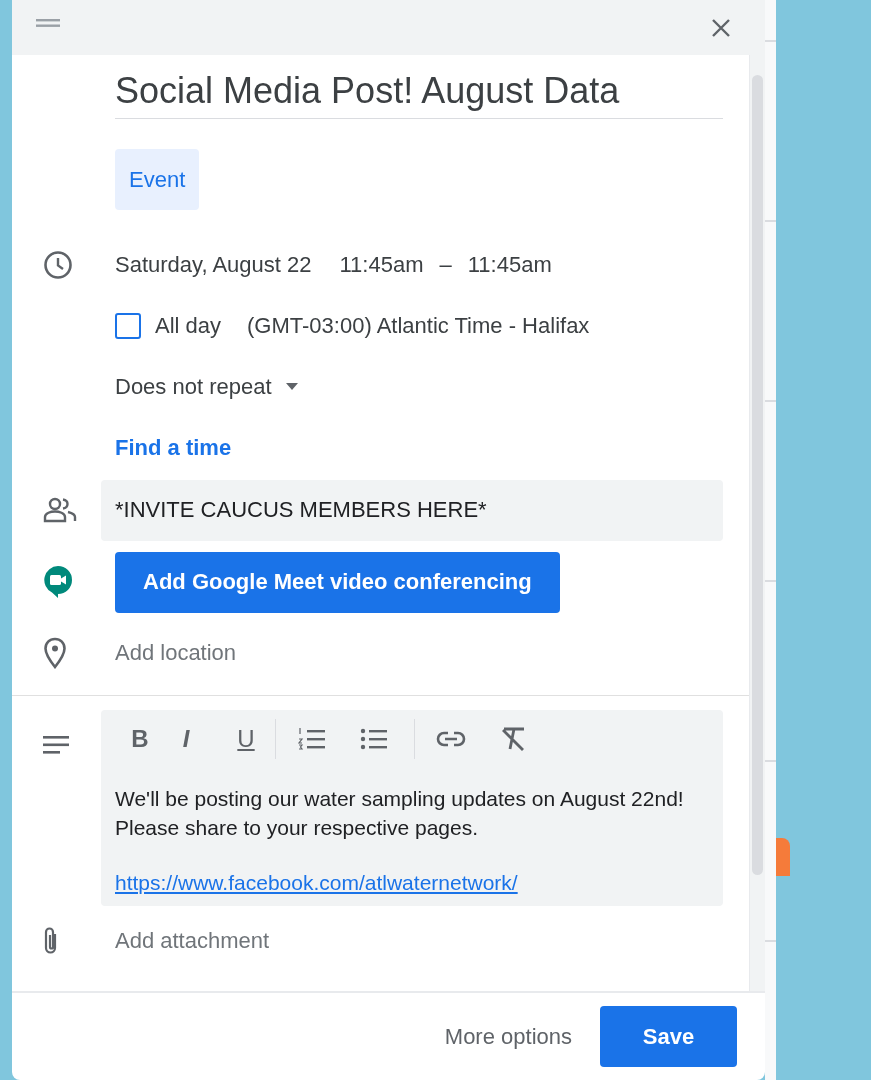 This screenshot has width=871, height=1080. What do you see at coordinates (316, 883) in the screenshot?
I see `facebook-link: https://www.facebook.com/atlwaternetwork/` at bounding box center [316, 883].